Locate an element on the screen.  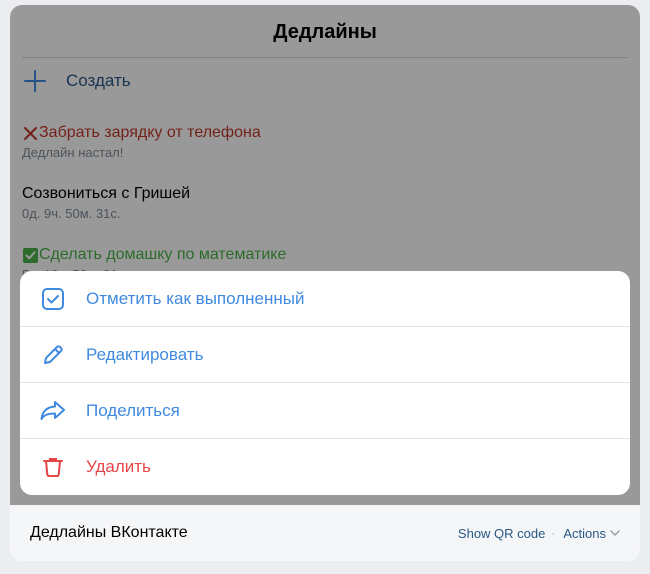
app-name: Дедлайны ВКонтакте is located at coordinates (109, 532).